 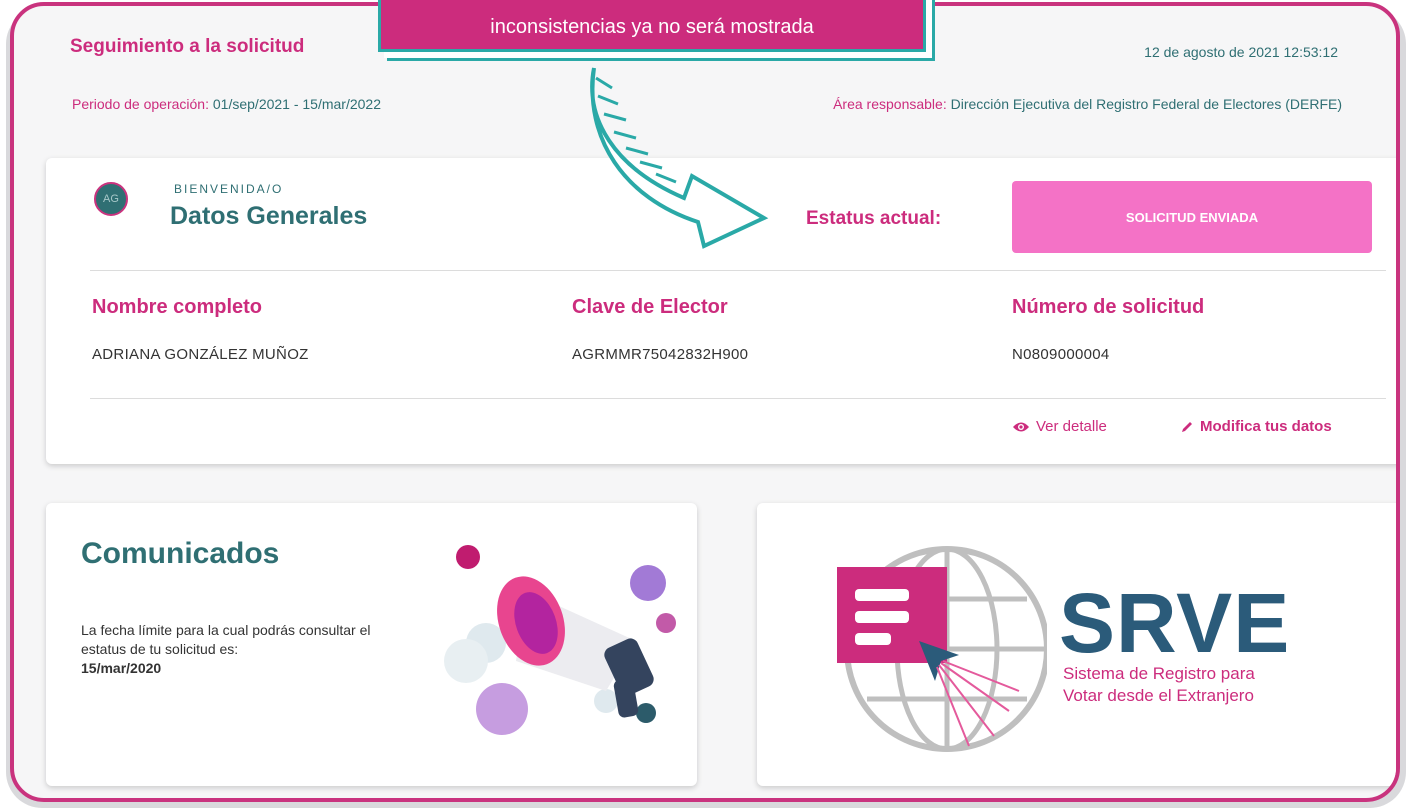 I want to click on ver-detalle-link: Ver detalle, so click(x=1059, y=426).